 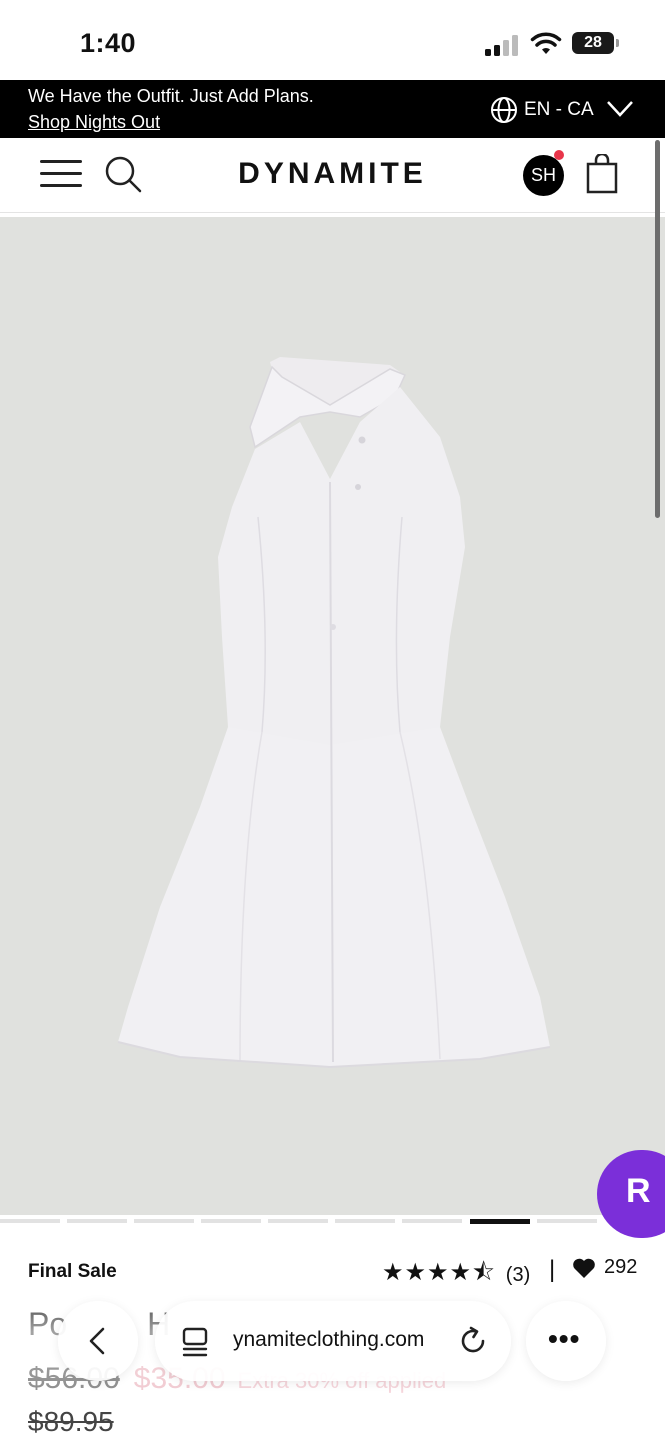 I want to click on chevron-left-icon, so click(x=97, y=1341).